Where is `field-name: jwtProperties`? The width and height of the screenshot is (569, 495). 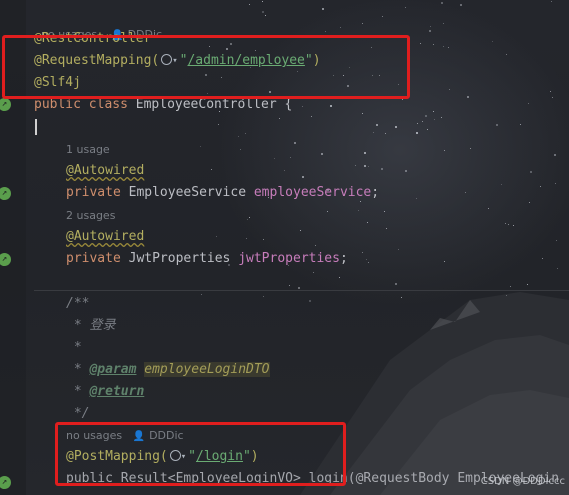 field-name: jwtProperties is located at coordinates (289, 258).